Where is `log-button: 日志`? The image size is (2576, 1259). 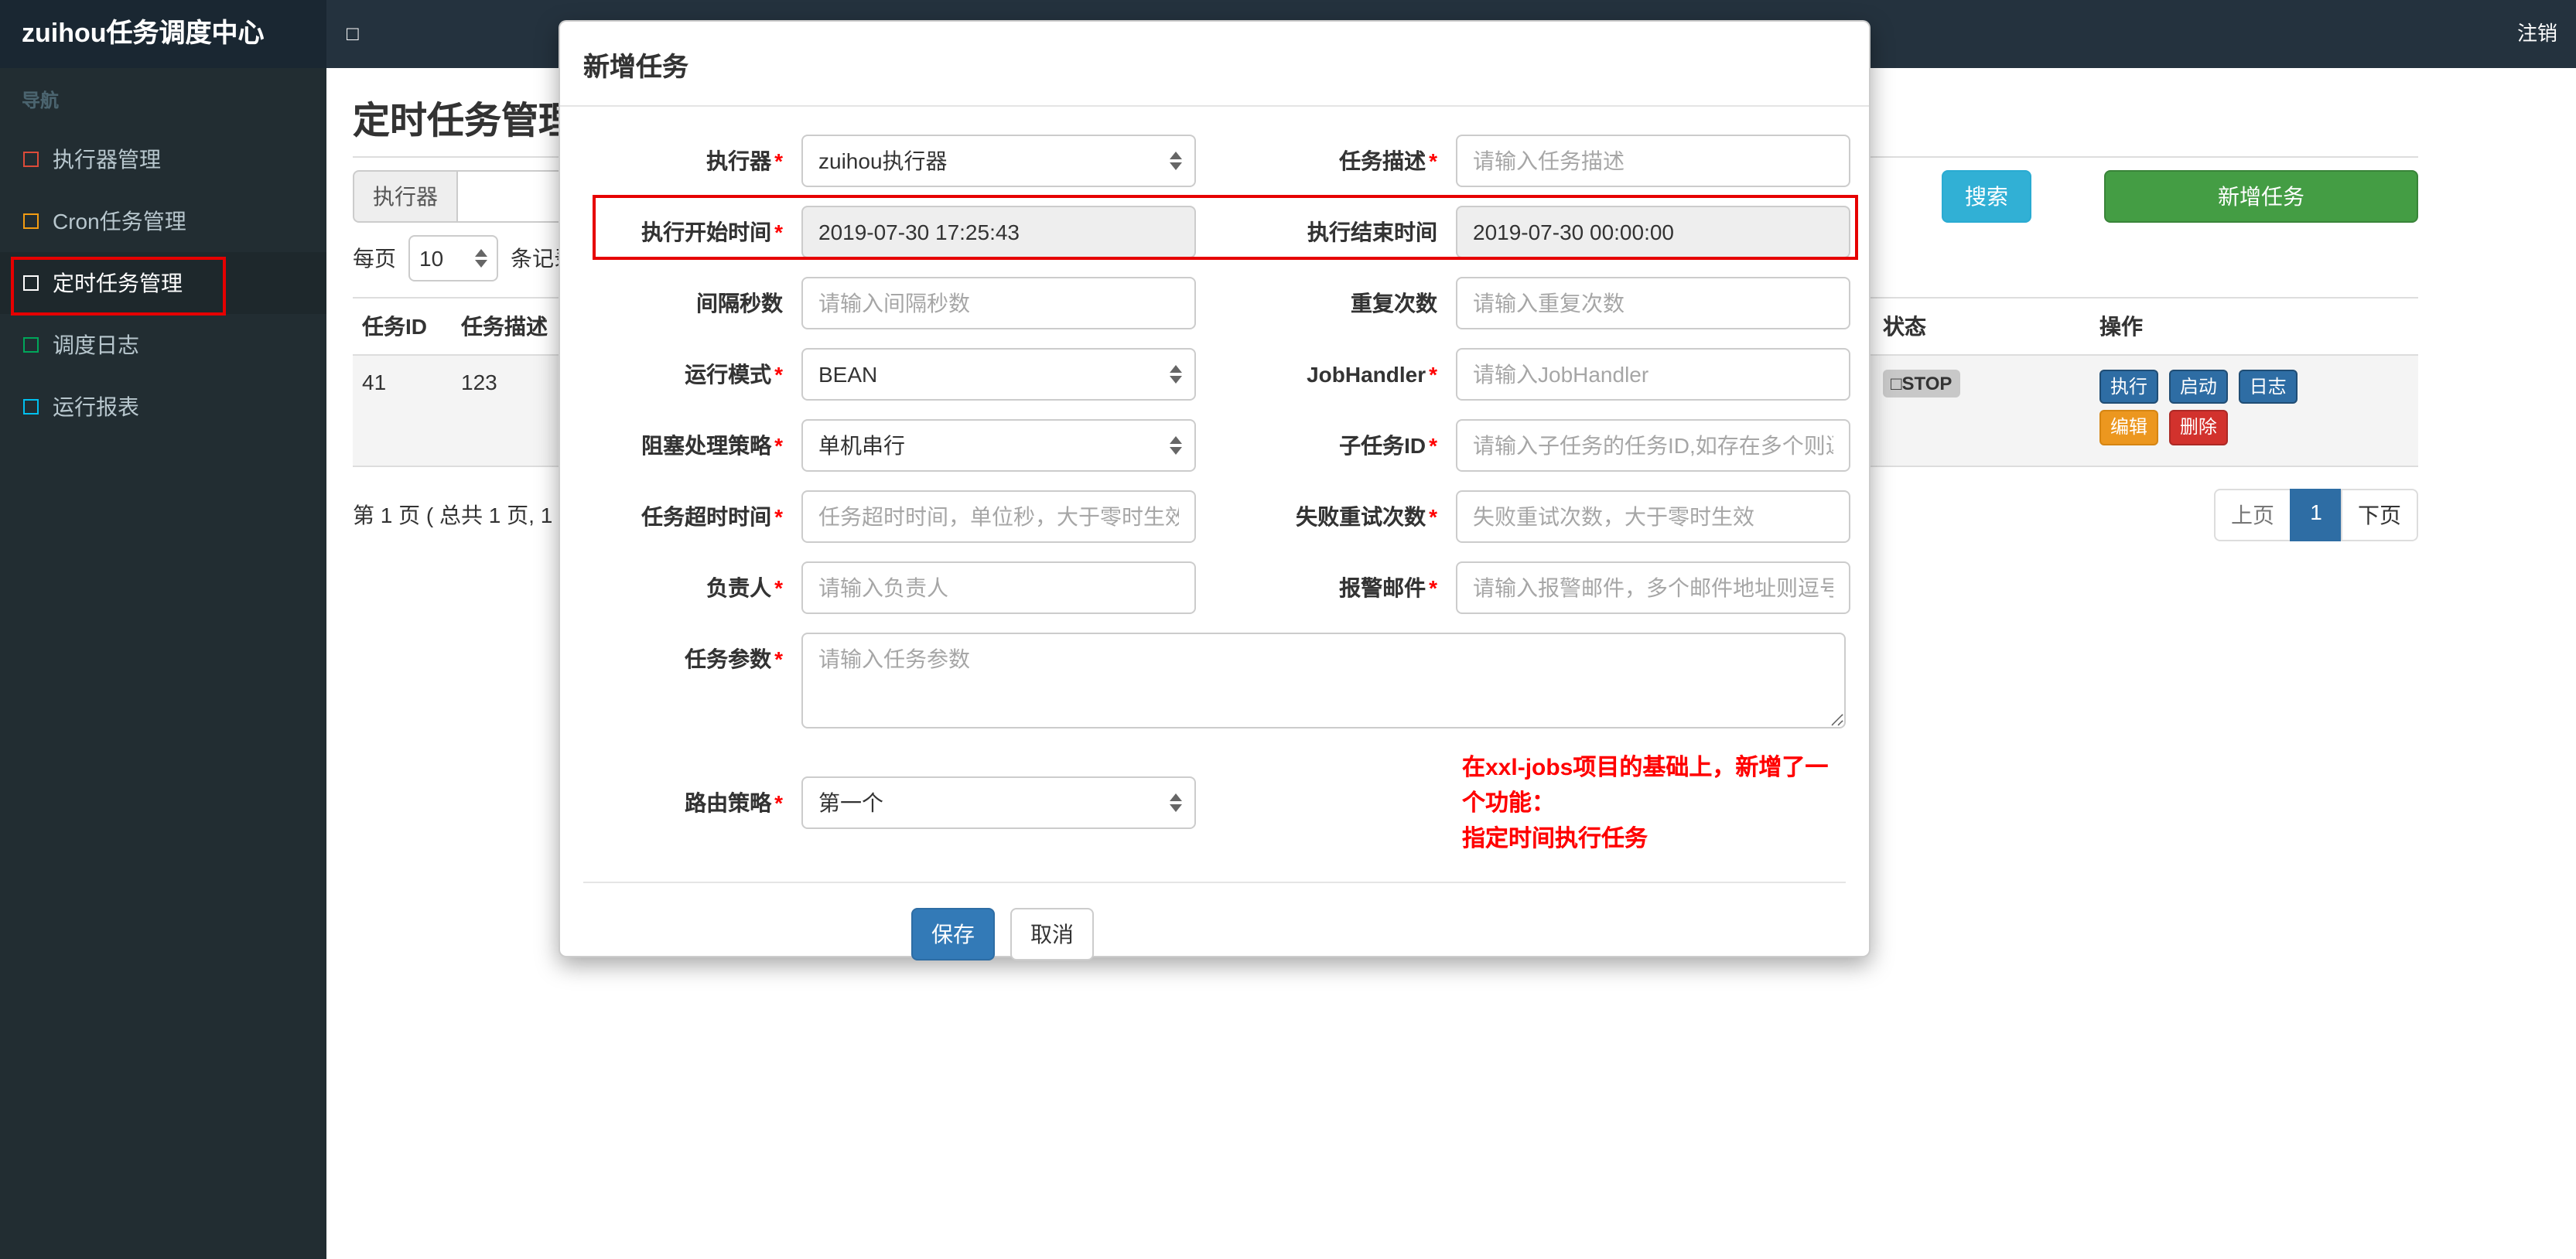 log-button: 日志 is located at coordinates (2268, 387).